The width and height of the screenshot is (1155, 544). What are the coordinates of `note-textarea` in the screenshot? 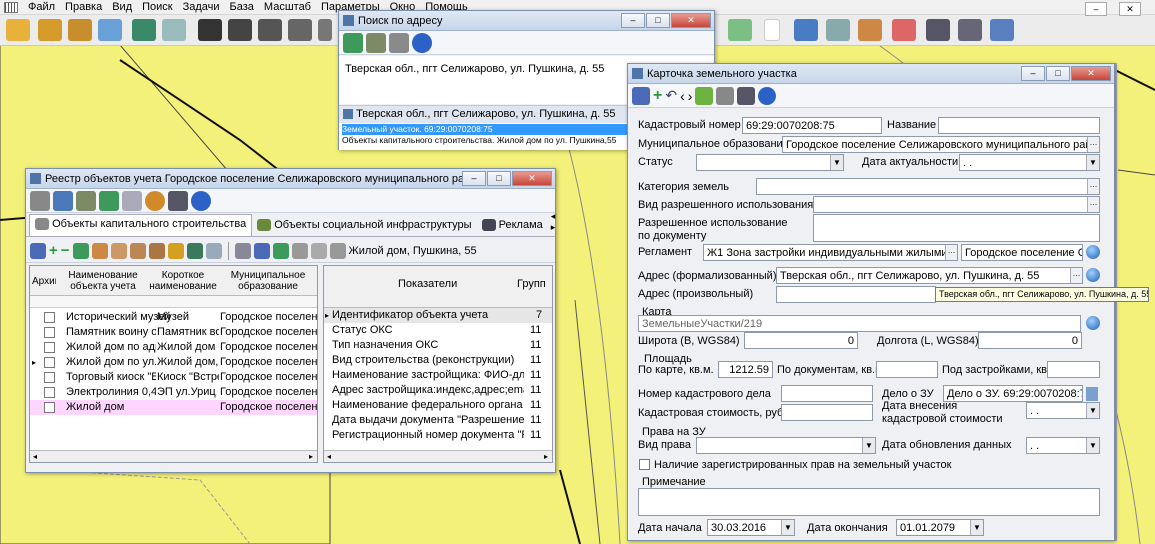 It's located at (869, 502).